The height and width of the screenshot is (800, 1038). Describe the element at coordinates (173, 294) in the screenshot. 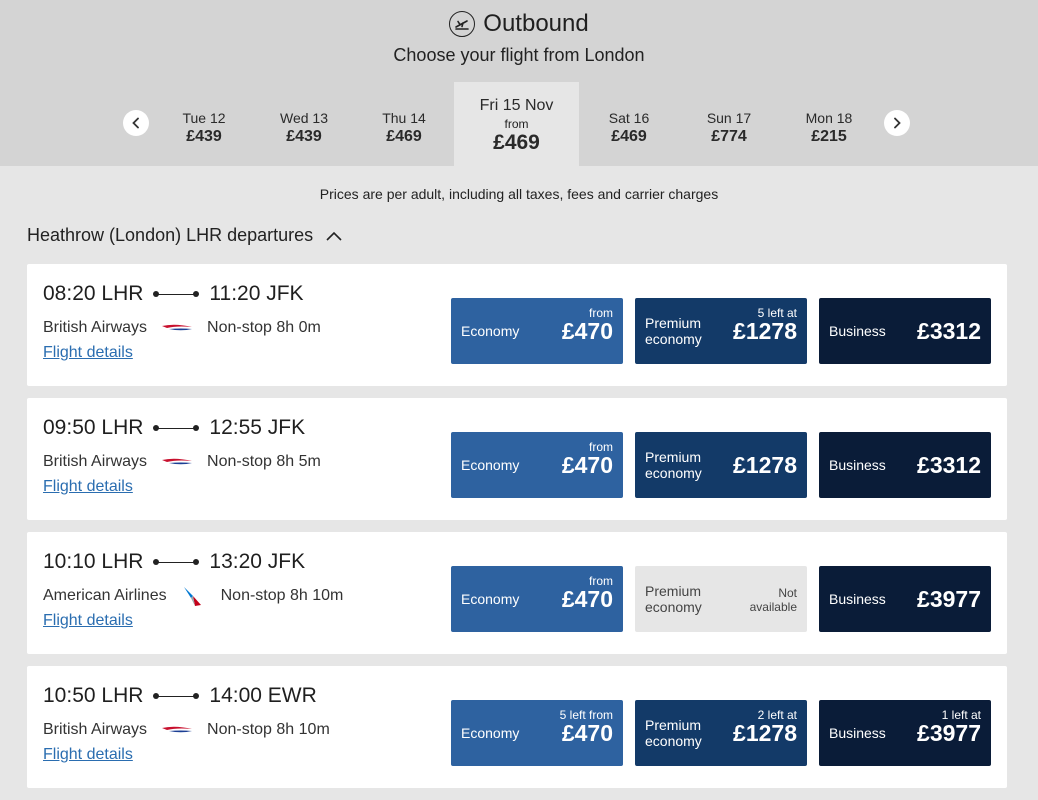

I see `flight-times: 08:20 LHR 11:20 JFK` at that location.